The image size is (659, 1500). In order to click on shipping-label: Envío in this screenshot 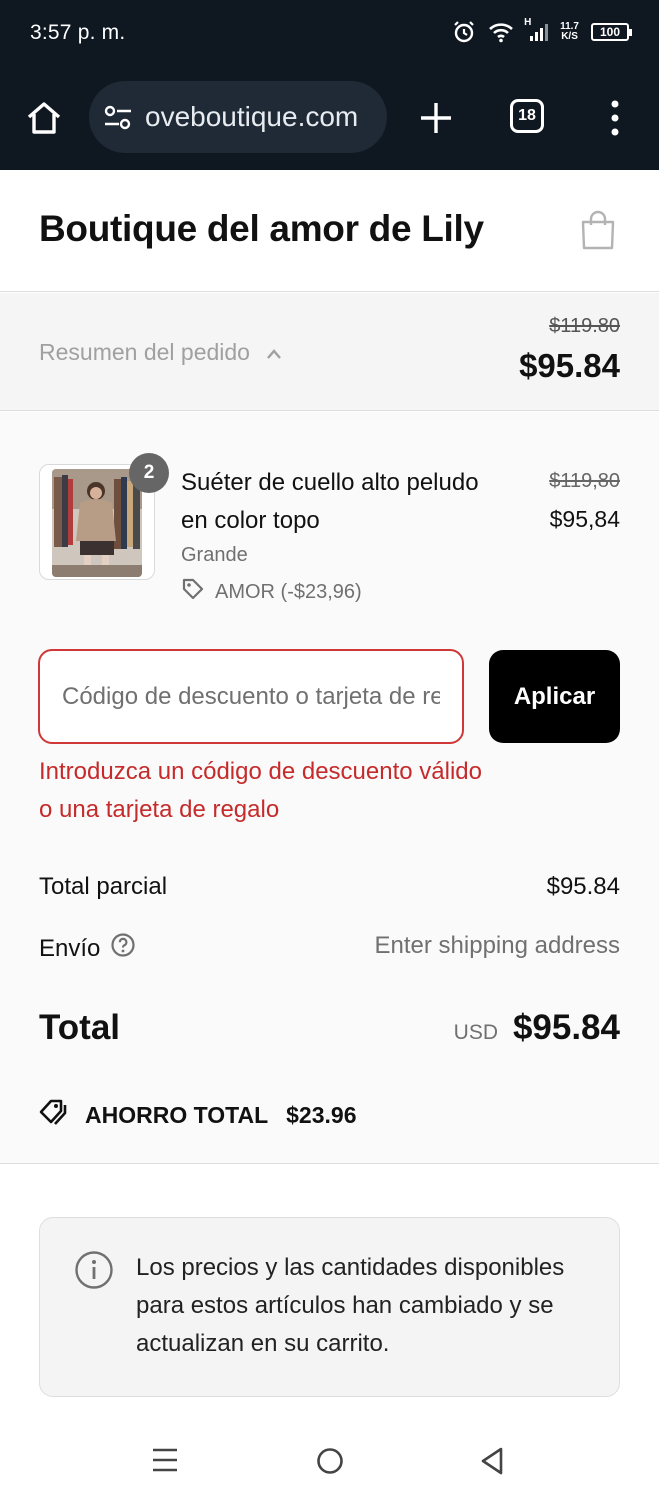, I will do `click(70, 948)`.